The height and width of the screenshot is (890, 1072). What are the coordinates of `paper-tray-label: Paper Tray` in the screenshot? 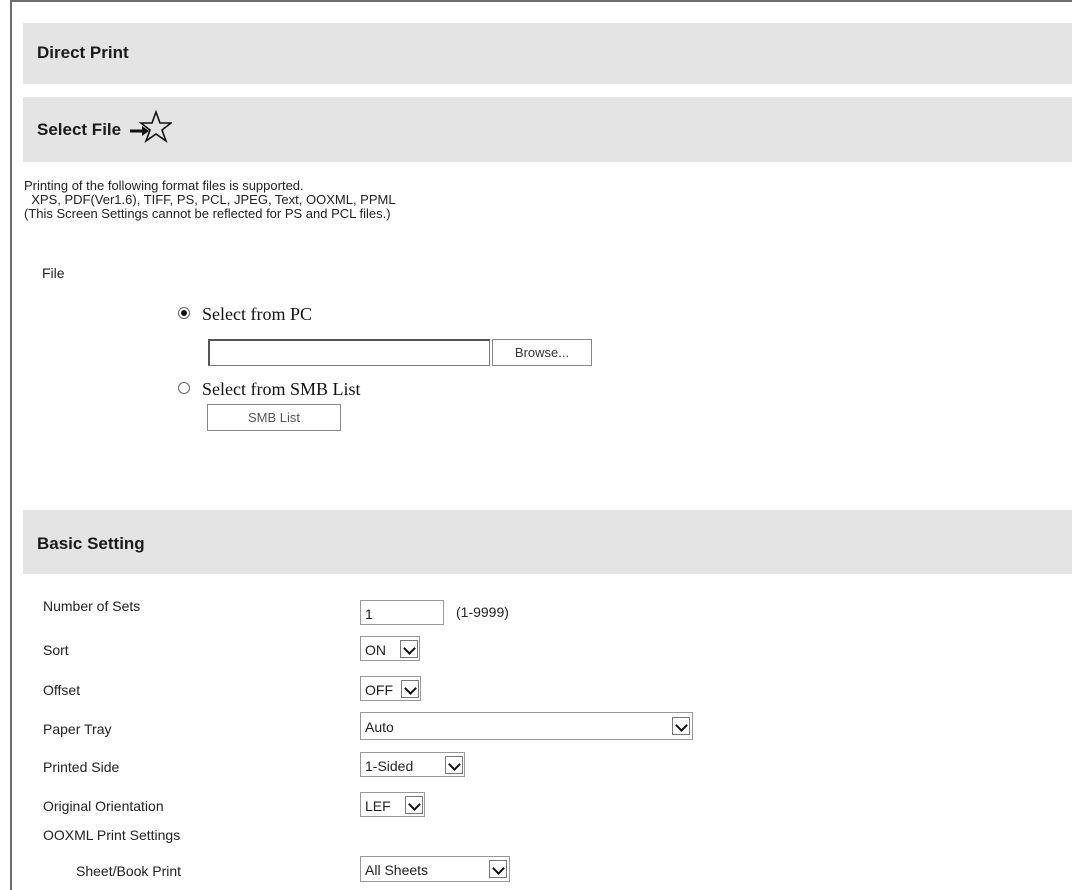 It's located at (77, 729).